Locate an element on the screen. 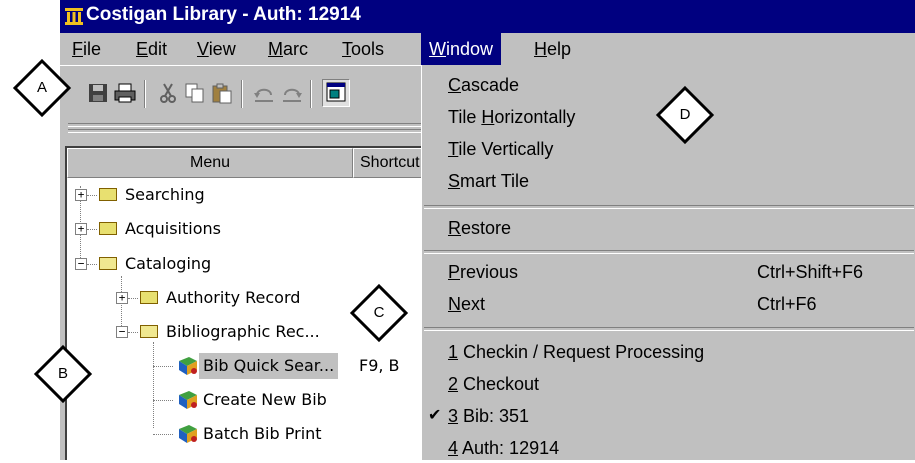 The width and height of the screenshot is (915, 463). checkmark-icon: ✔ is located at coordinates (435, 415).